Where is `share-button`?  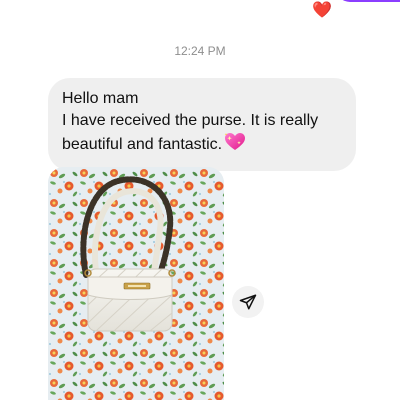 share-button is located at coordinates (248, 302).